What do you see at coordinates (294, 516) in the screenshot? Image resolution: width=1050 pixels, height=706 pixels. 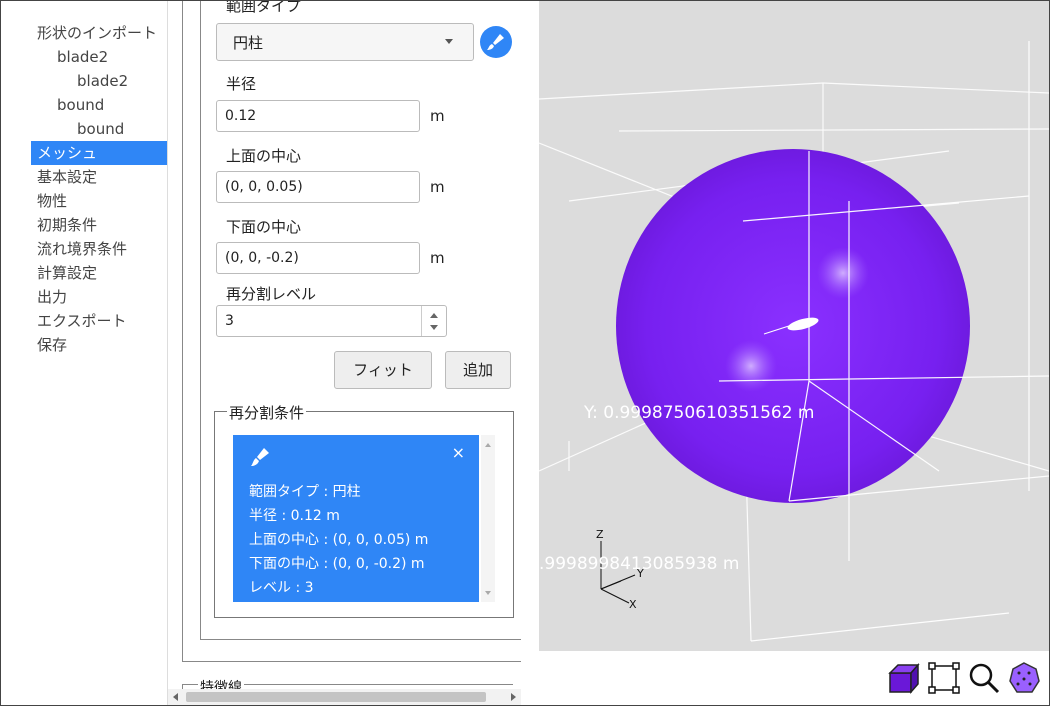 I see `condition-line: 半径 : 0.12 m` at bounding box center [294, 516].